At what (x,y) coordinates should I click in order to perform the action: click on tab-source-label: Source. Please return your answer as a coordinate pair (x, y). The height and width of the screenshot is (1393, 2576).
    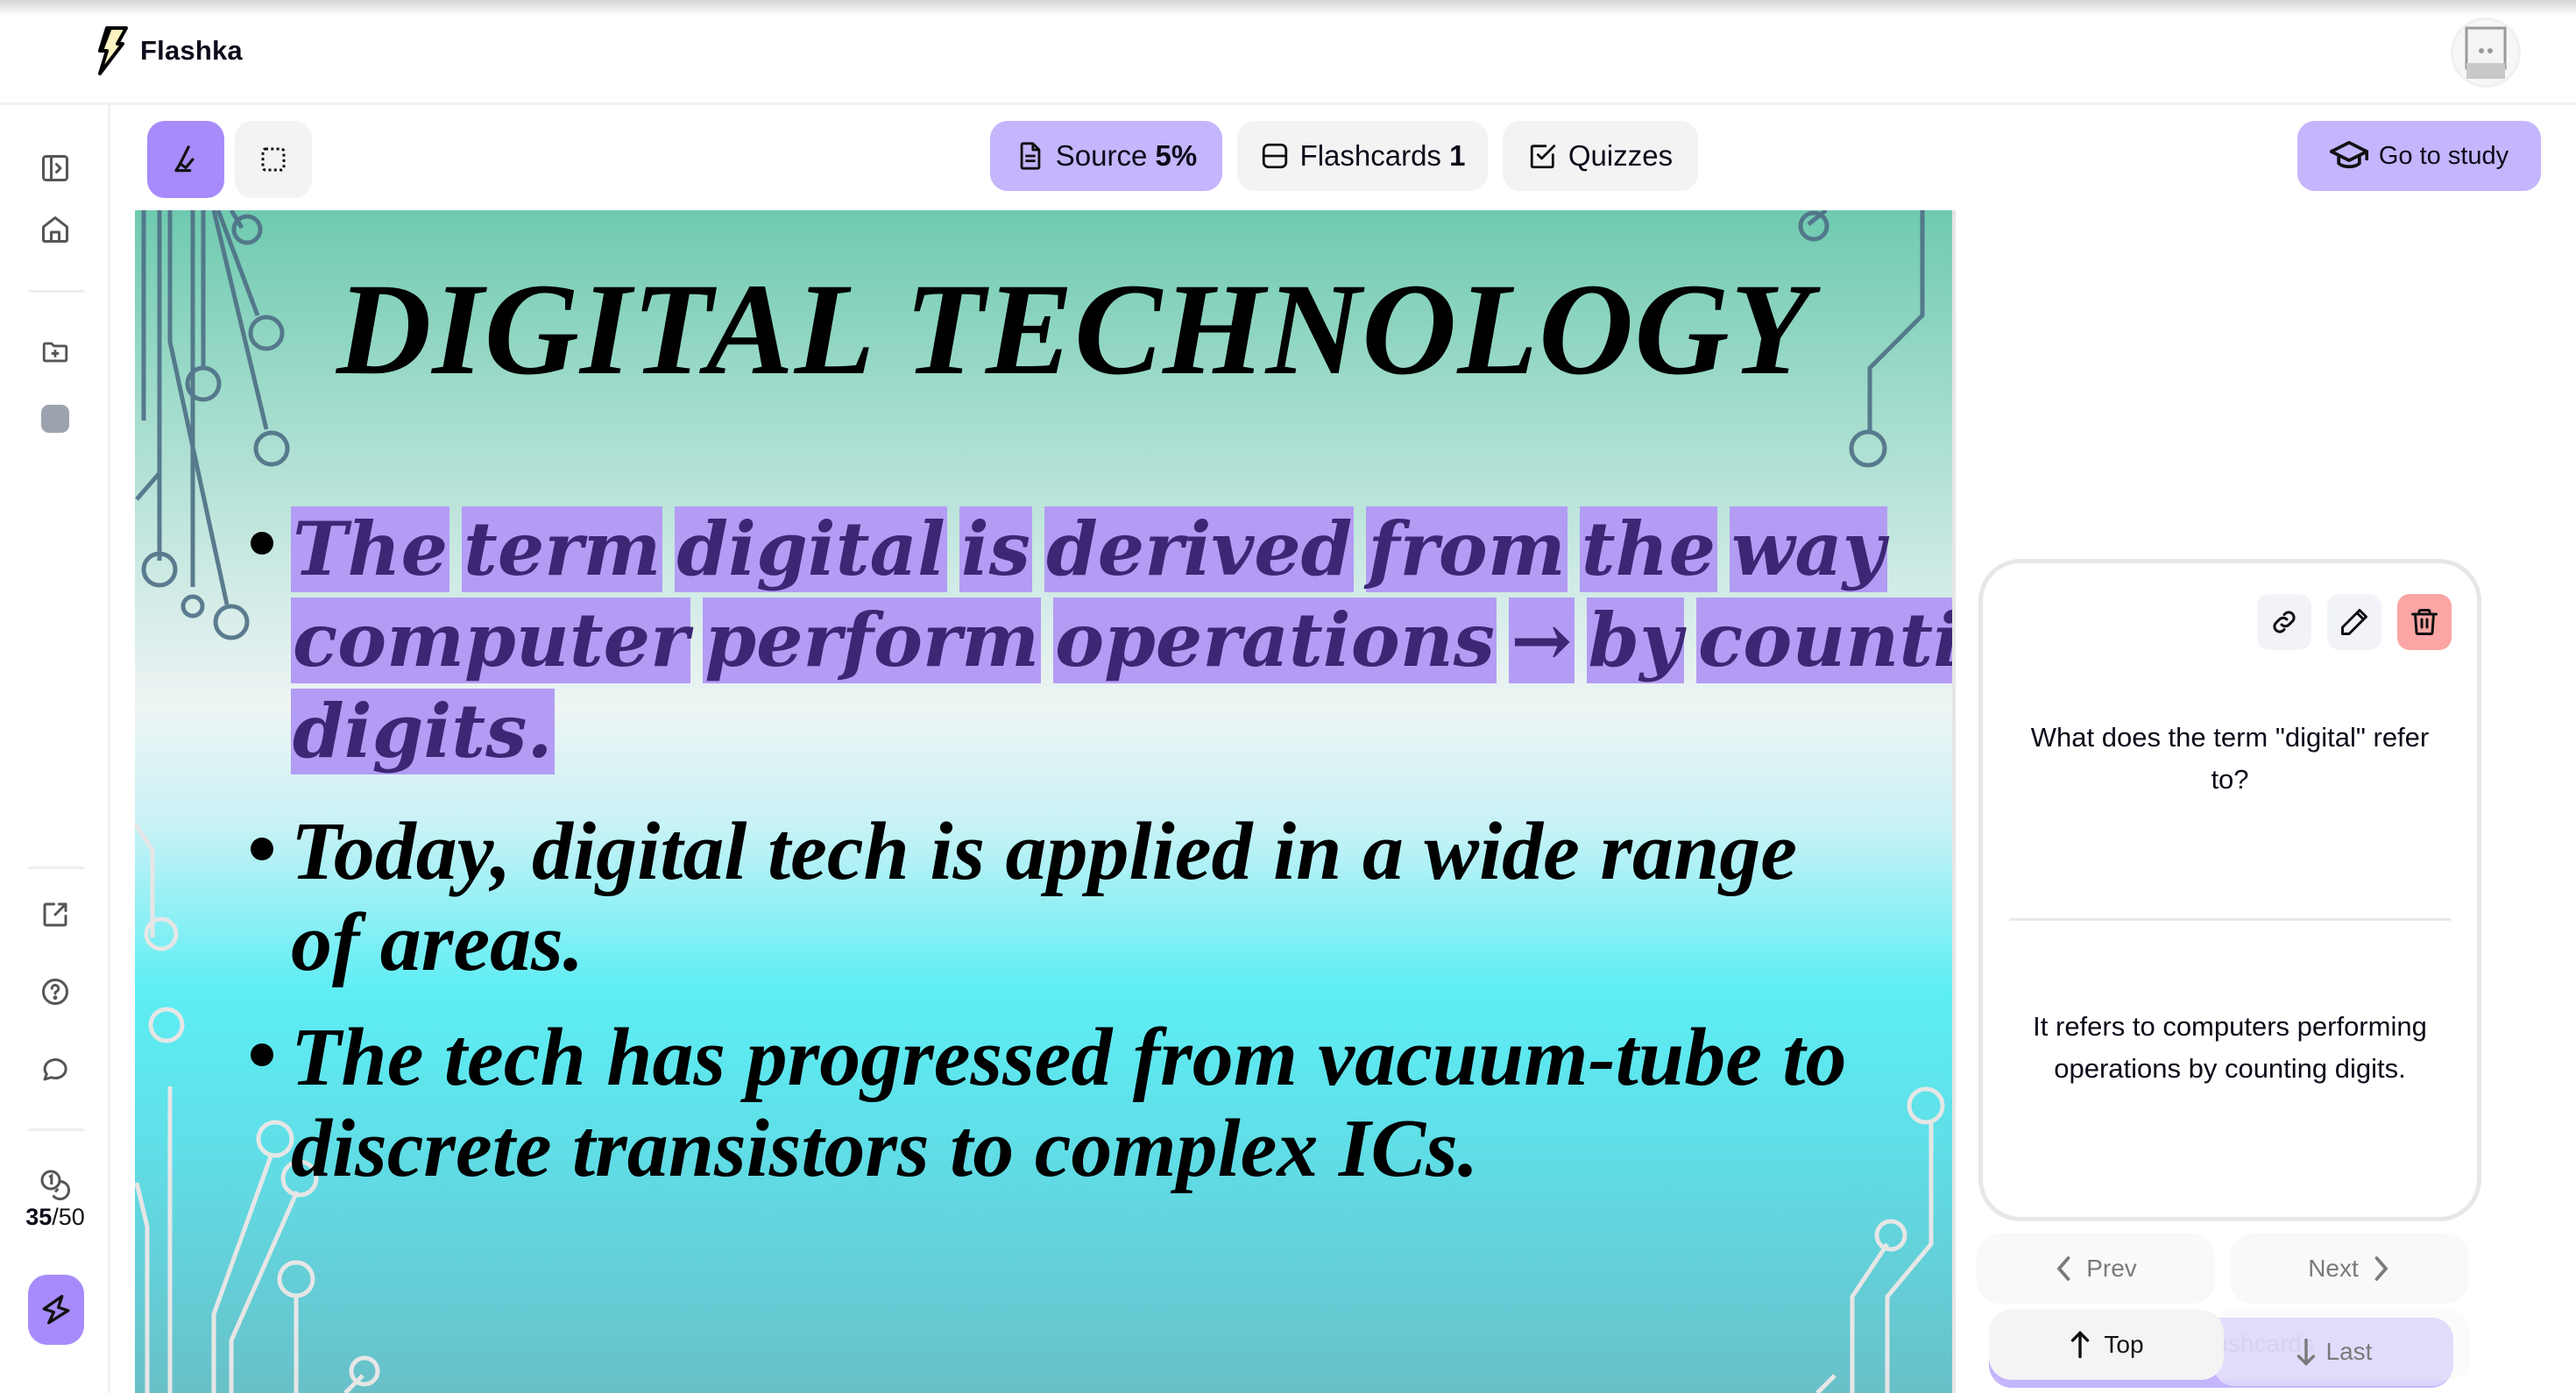
    Looking at the image, I should click on (1101, 156).